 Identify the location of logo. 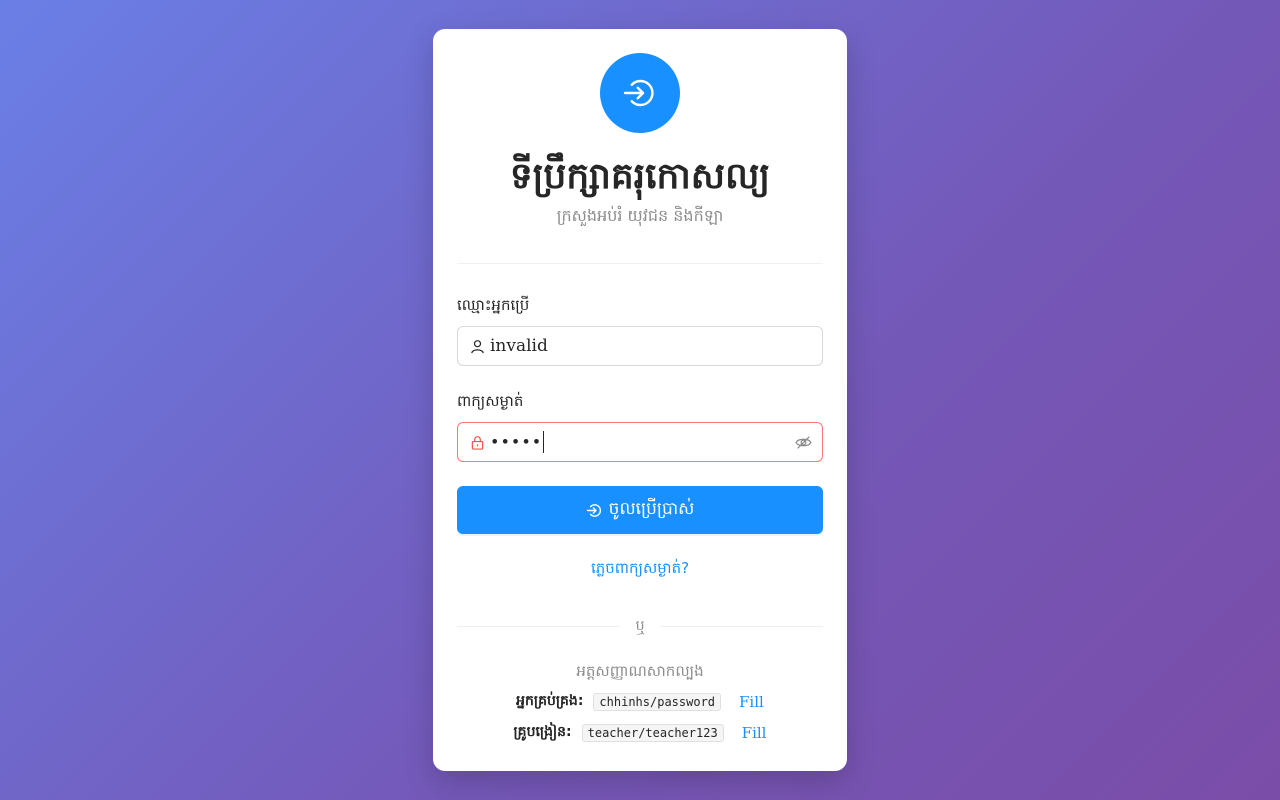
(640, 93).